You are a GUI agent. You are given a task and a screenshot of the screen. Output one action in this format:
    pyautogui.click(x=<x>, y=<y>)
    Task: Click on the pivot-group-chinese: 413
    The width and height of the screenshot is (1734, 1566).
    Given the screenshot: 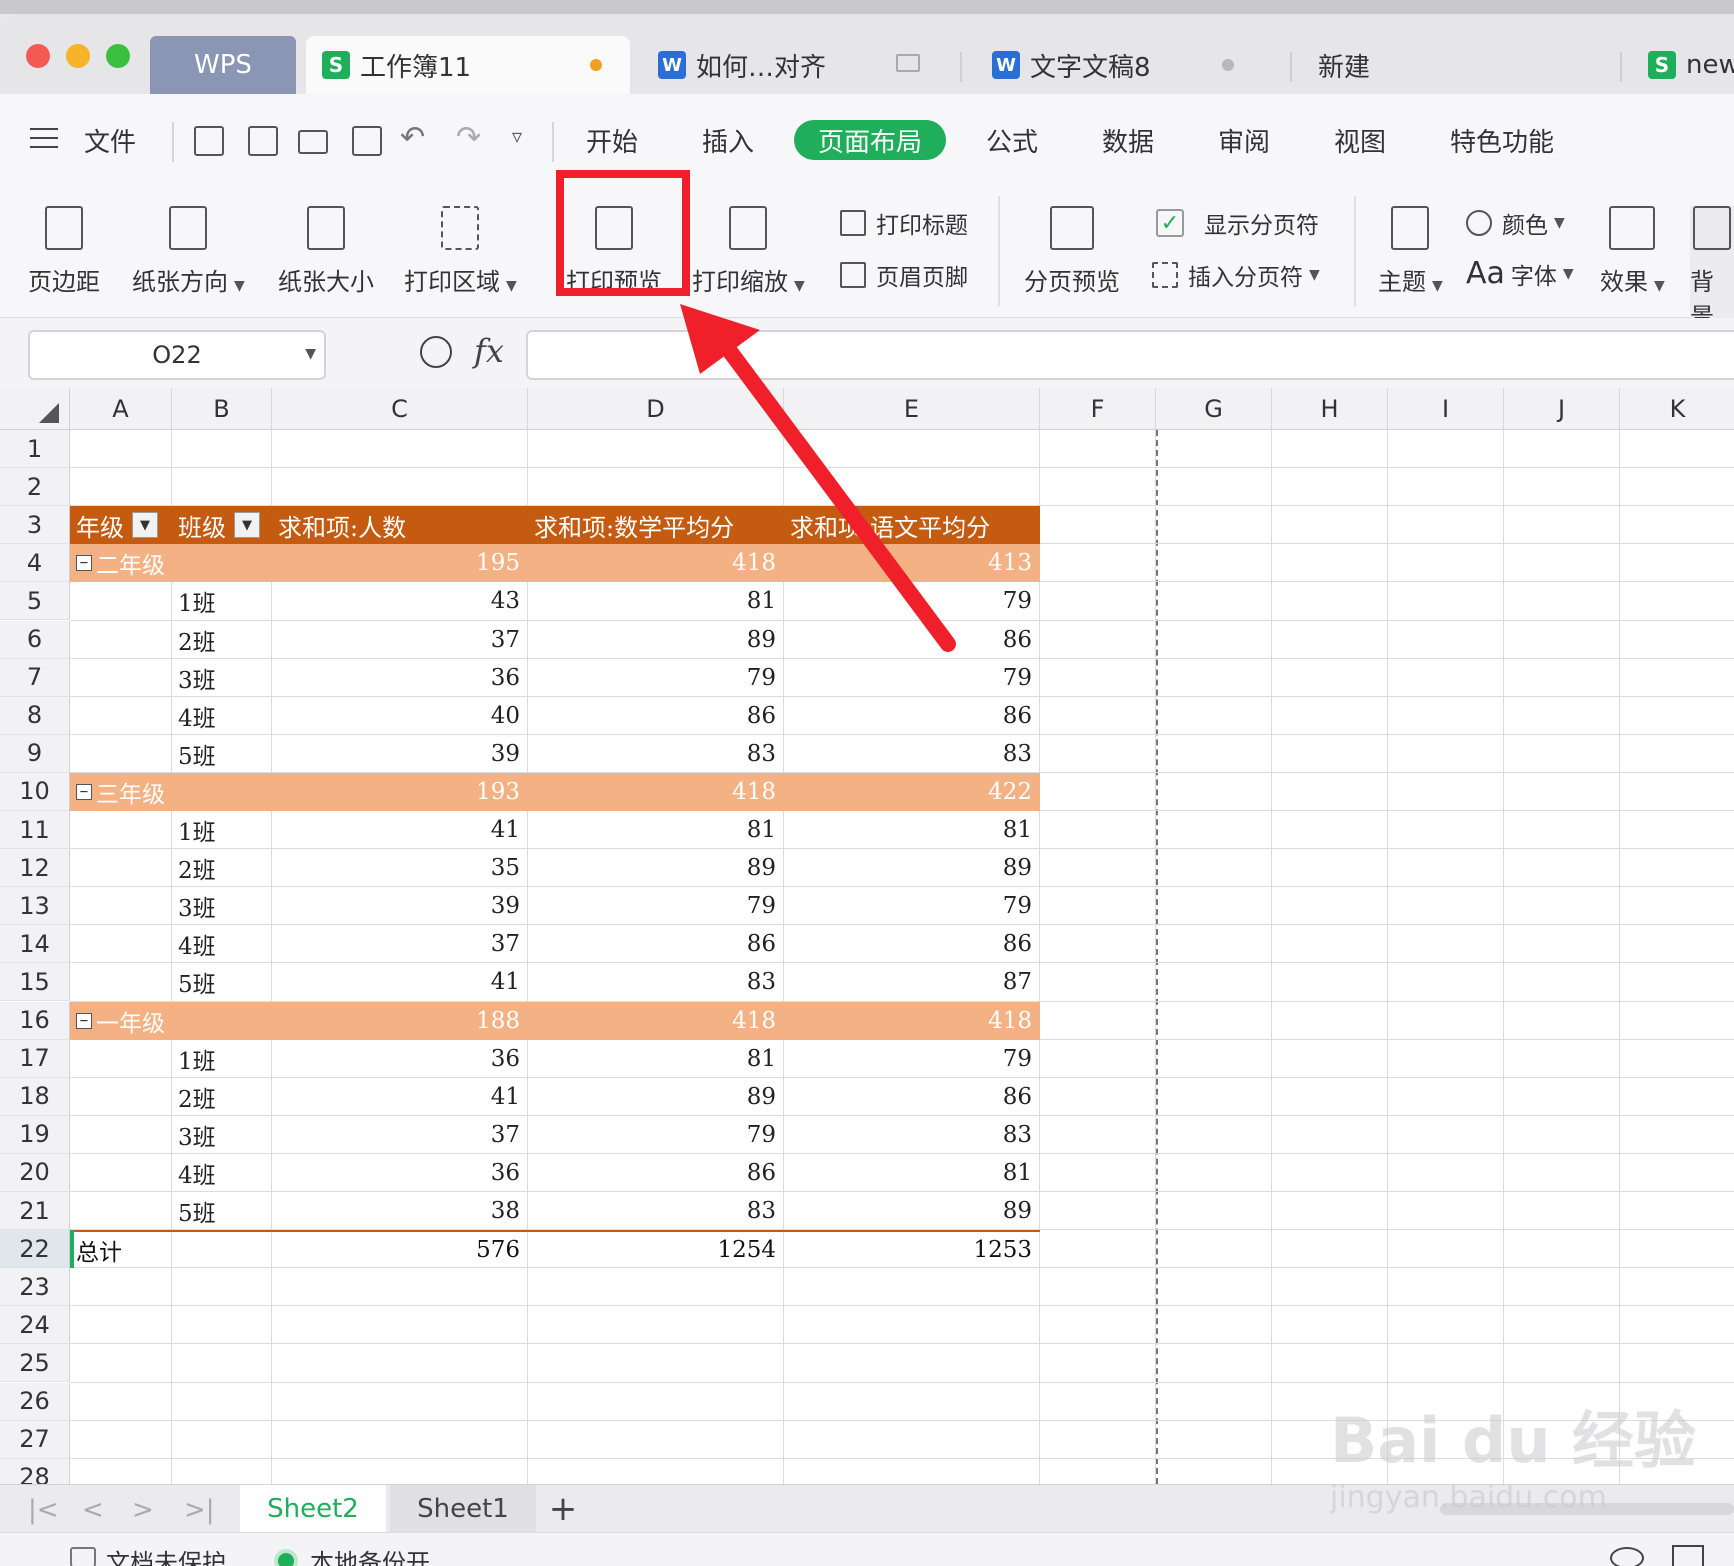 What is the action you would take?
    pyautogui.click(x=914, y=563)
    